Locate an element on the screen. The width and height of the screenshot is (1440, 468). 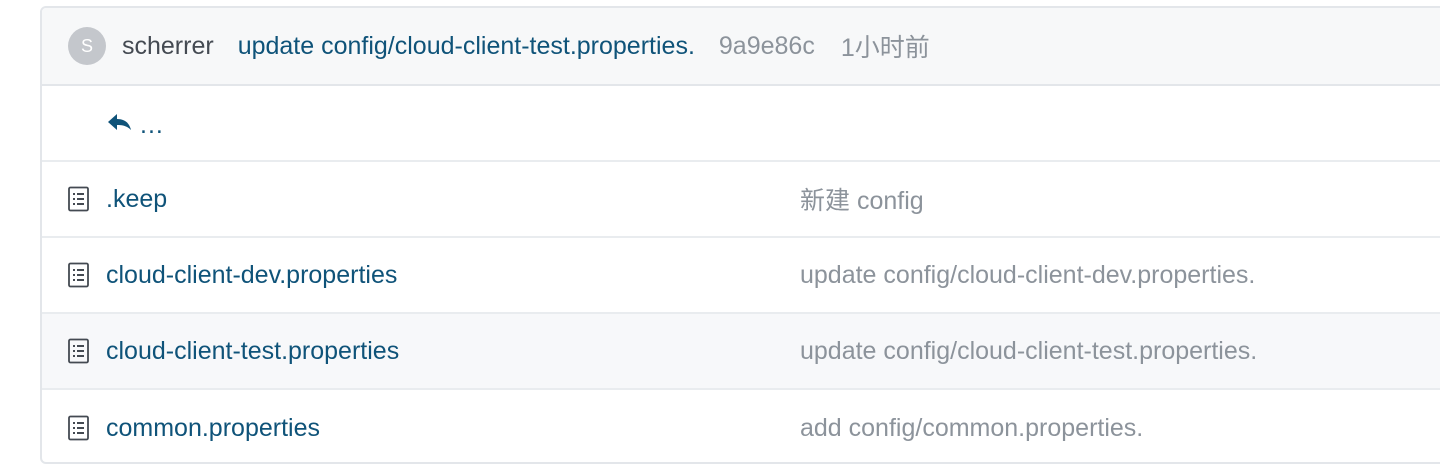
file-name-cell: cloud-client-dev.properties is located at coordinates (421, 275).